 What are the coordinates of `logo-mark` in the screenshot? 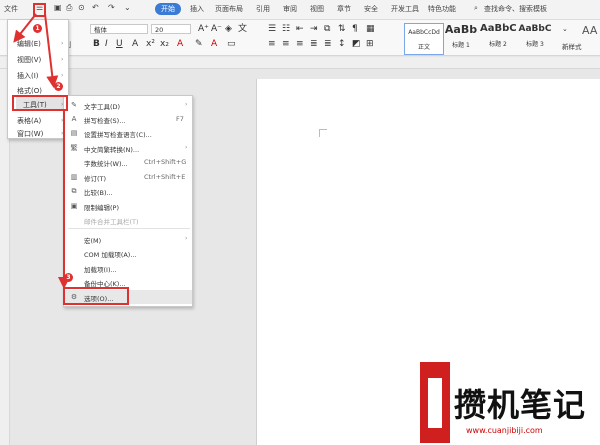 It's located at (435, 402).